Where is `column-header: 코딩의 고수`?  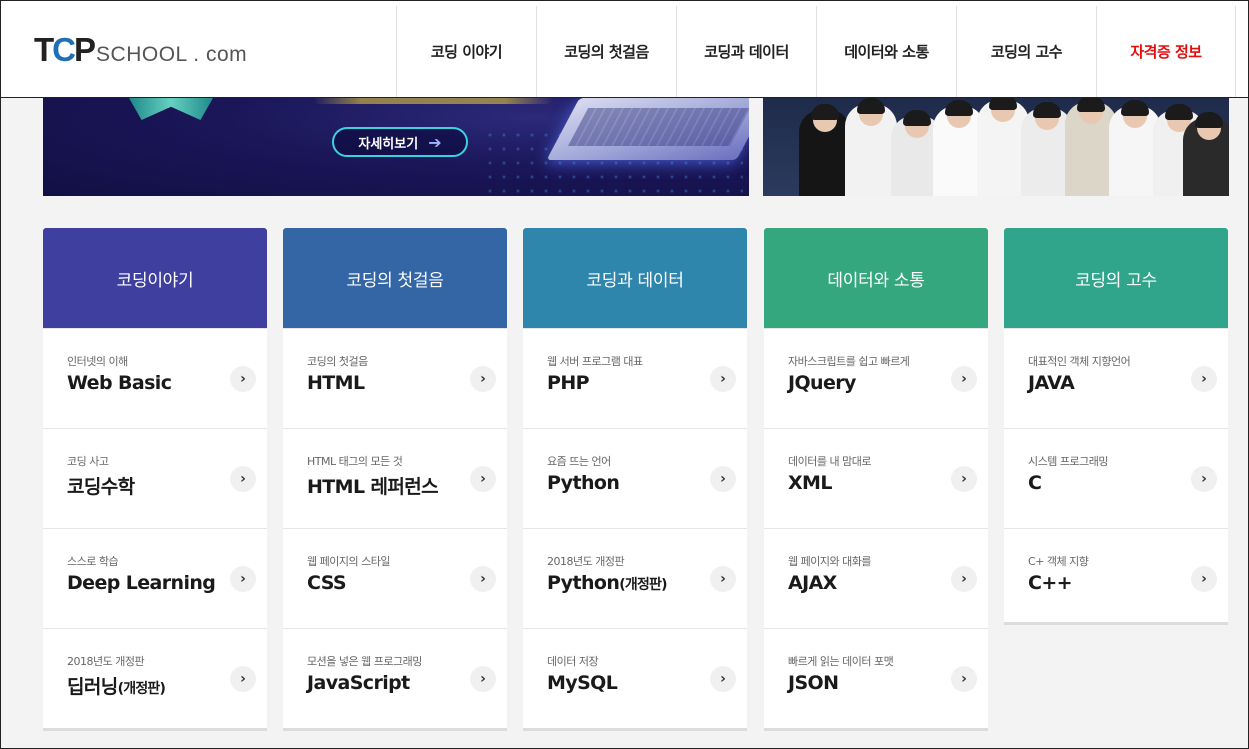 column-header: 코딩의 고수 is located at coordinates (1116, 278).